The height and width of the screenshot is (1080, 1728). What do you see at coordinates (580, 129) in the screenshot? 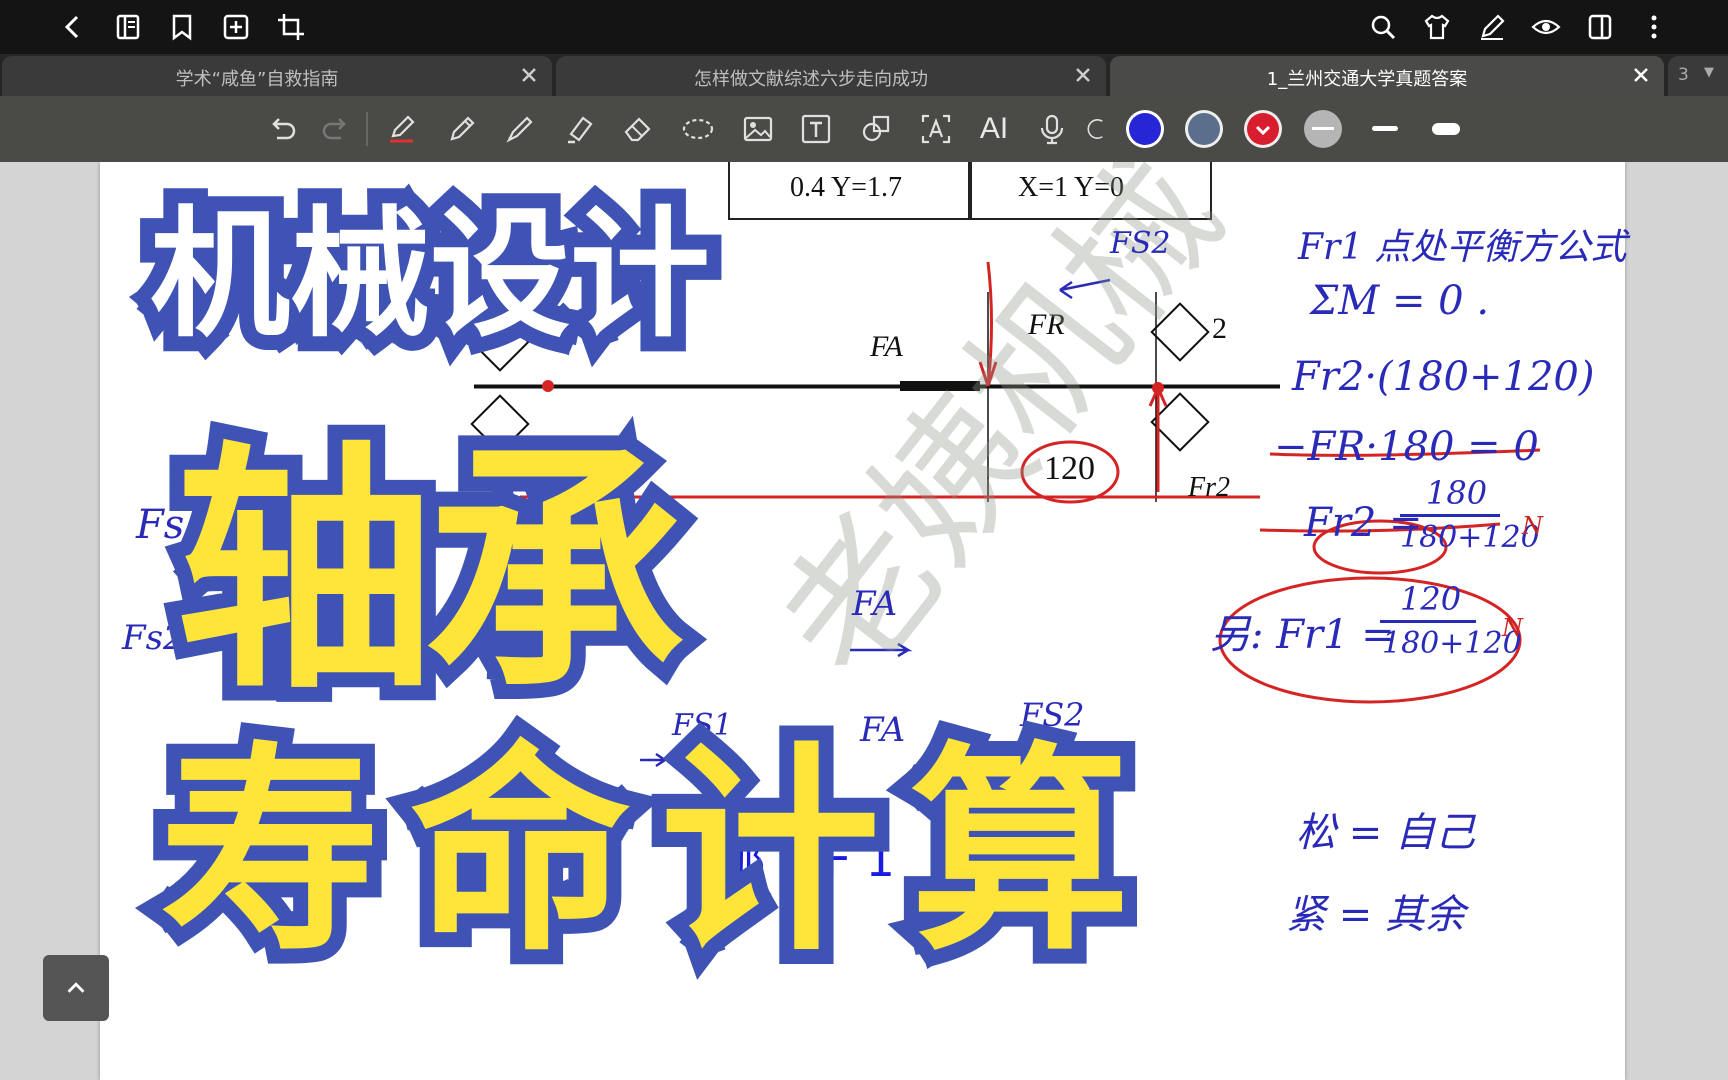
I see `highlighter-icon` at bounding box center [580, 129].